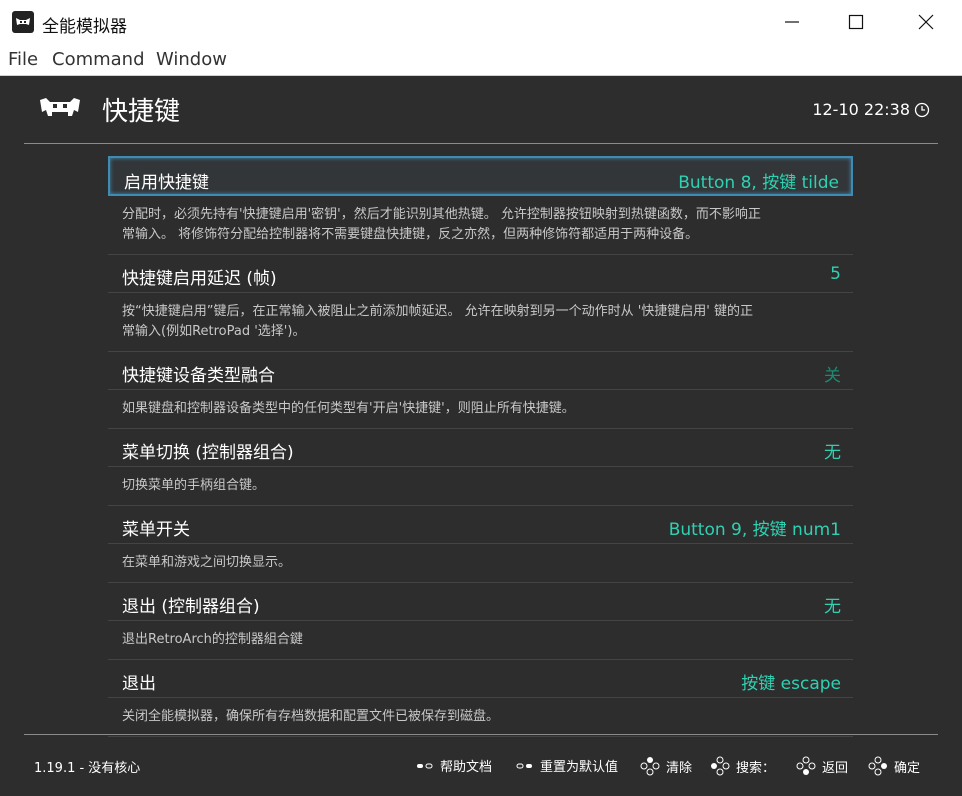  Describe the element at coordinates (311, 716) in the screenshot. I see `setting-description-line: 关闭全能模拟器，确保所有存档数据和配置文件已被保存到磁盘。` at that location.